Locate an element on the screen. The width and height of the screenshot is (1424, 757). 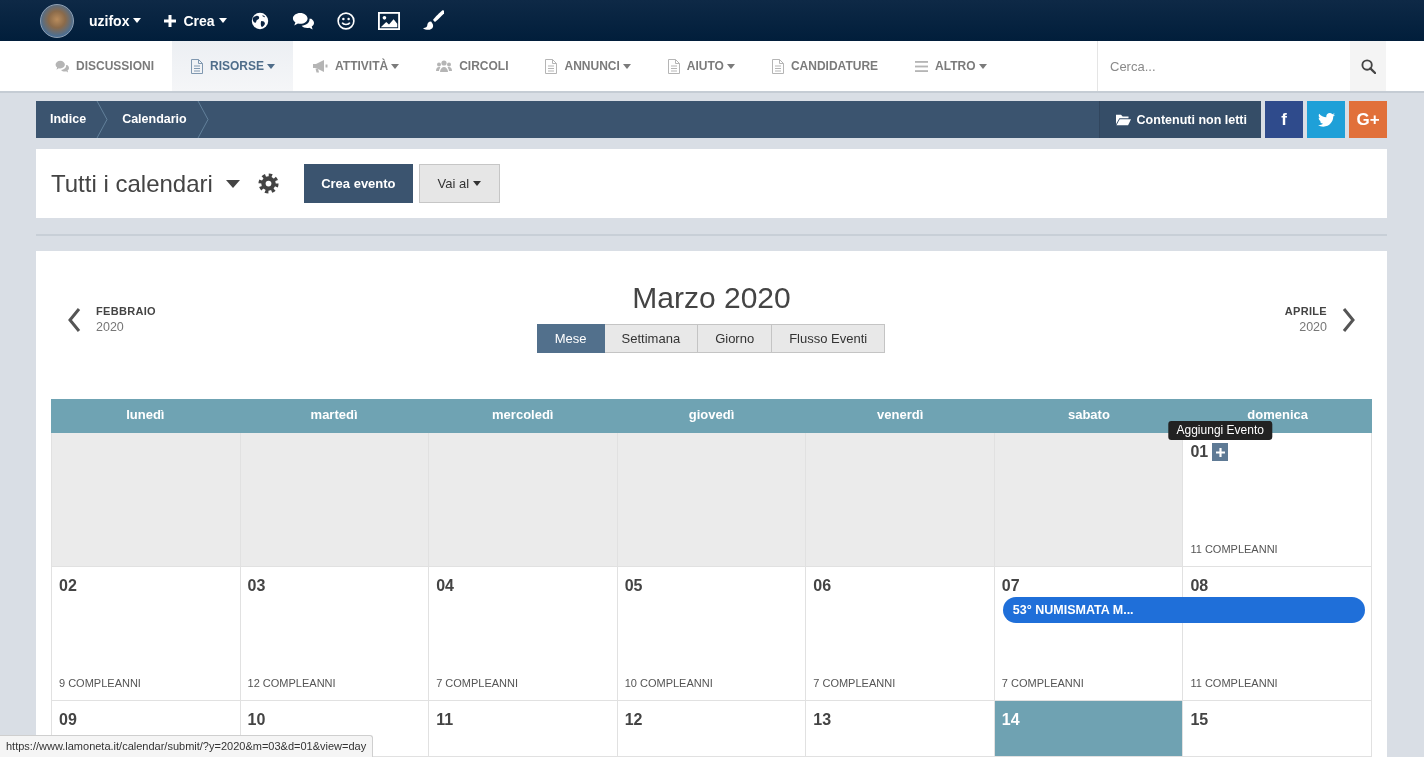
day-number: 09 is located at coordinates (68, 720).